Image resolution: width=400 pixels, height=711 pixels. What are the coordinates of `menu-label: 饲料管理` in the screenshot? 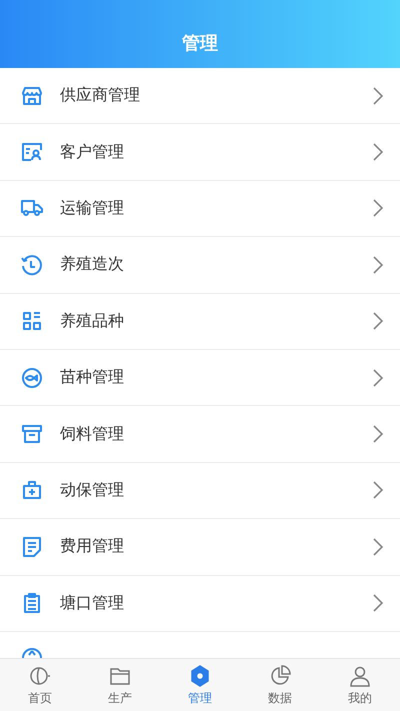 It's located at (92, 434).